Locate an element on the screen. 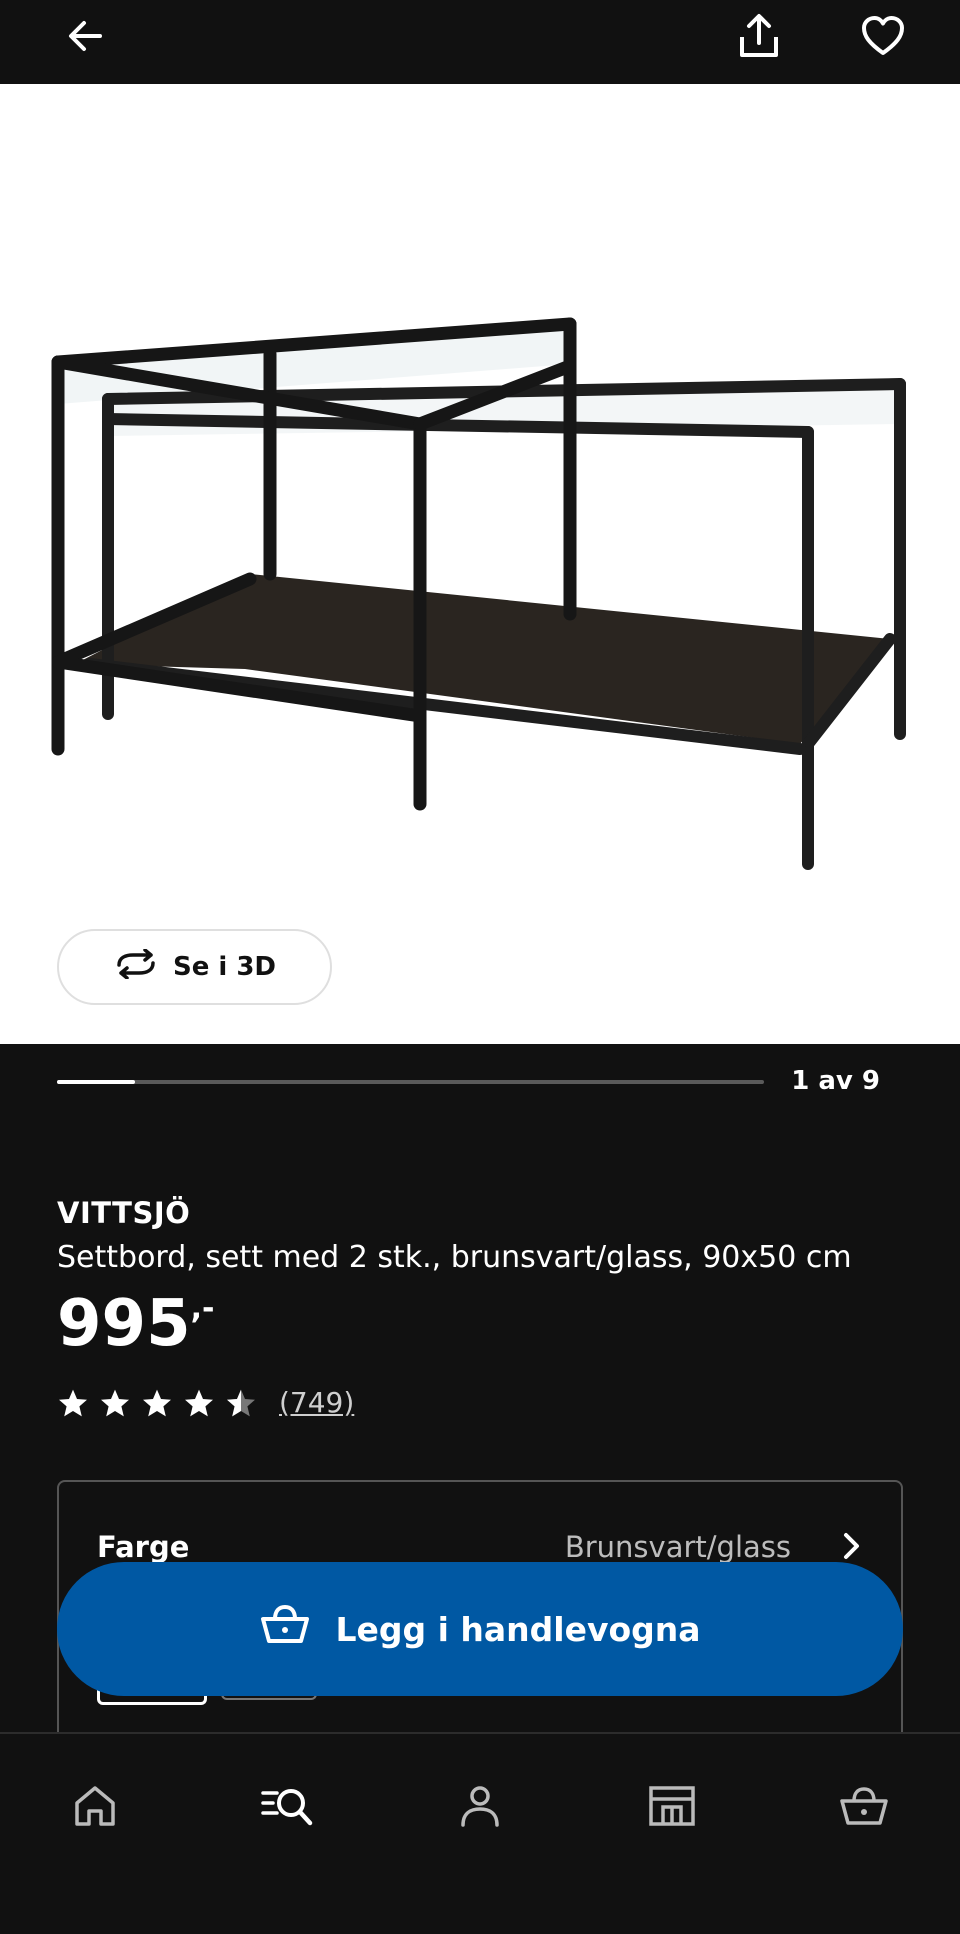 The height and width of the screenshot is (1934, 960). add-to-cart-button: Legg i handlevogna is located at coordinates (480, 1629).